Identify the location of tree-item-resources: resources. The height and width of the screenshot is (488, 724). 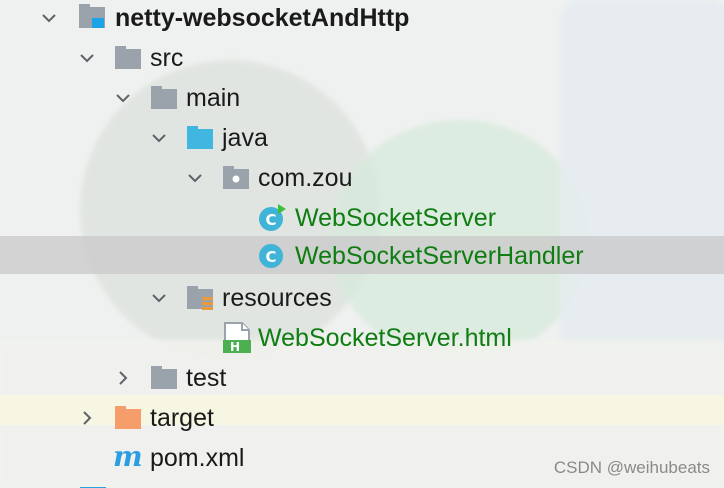
(362, 298).